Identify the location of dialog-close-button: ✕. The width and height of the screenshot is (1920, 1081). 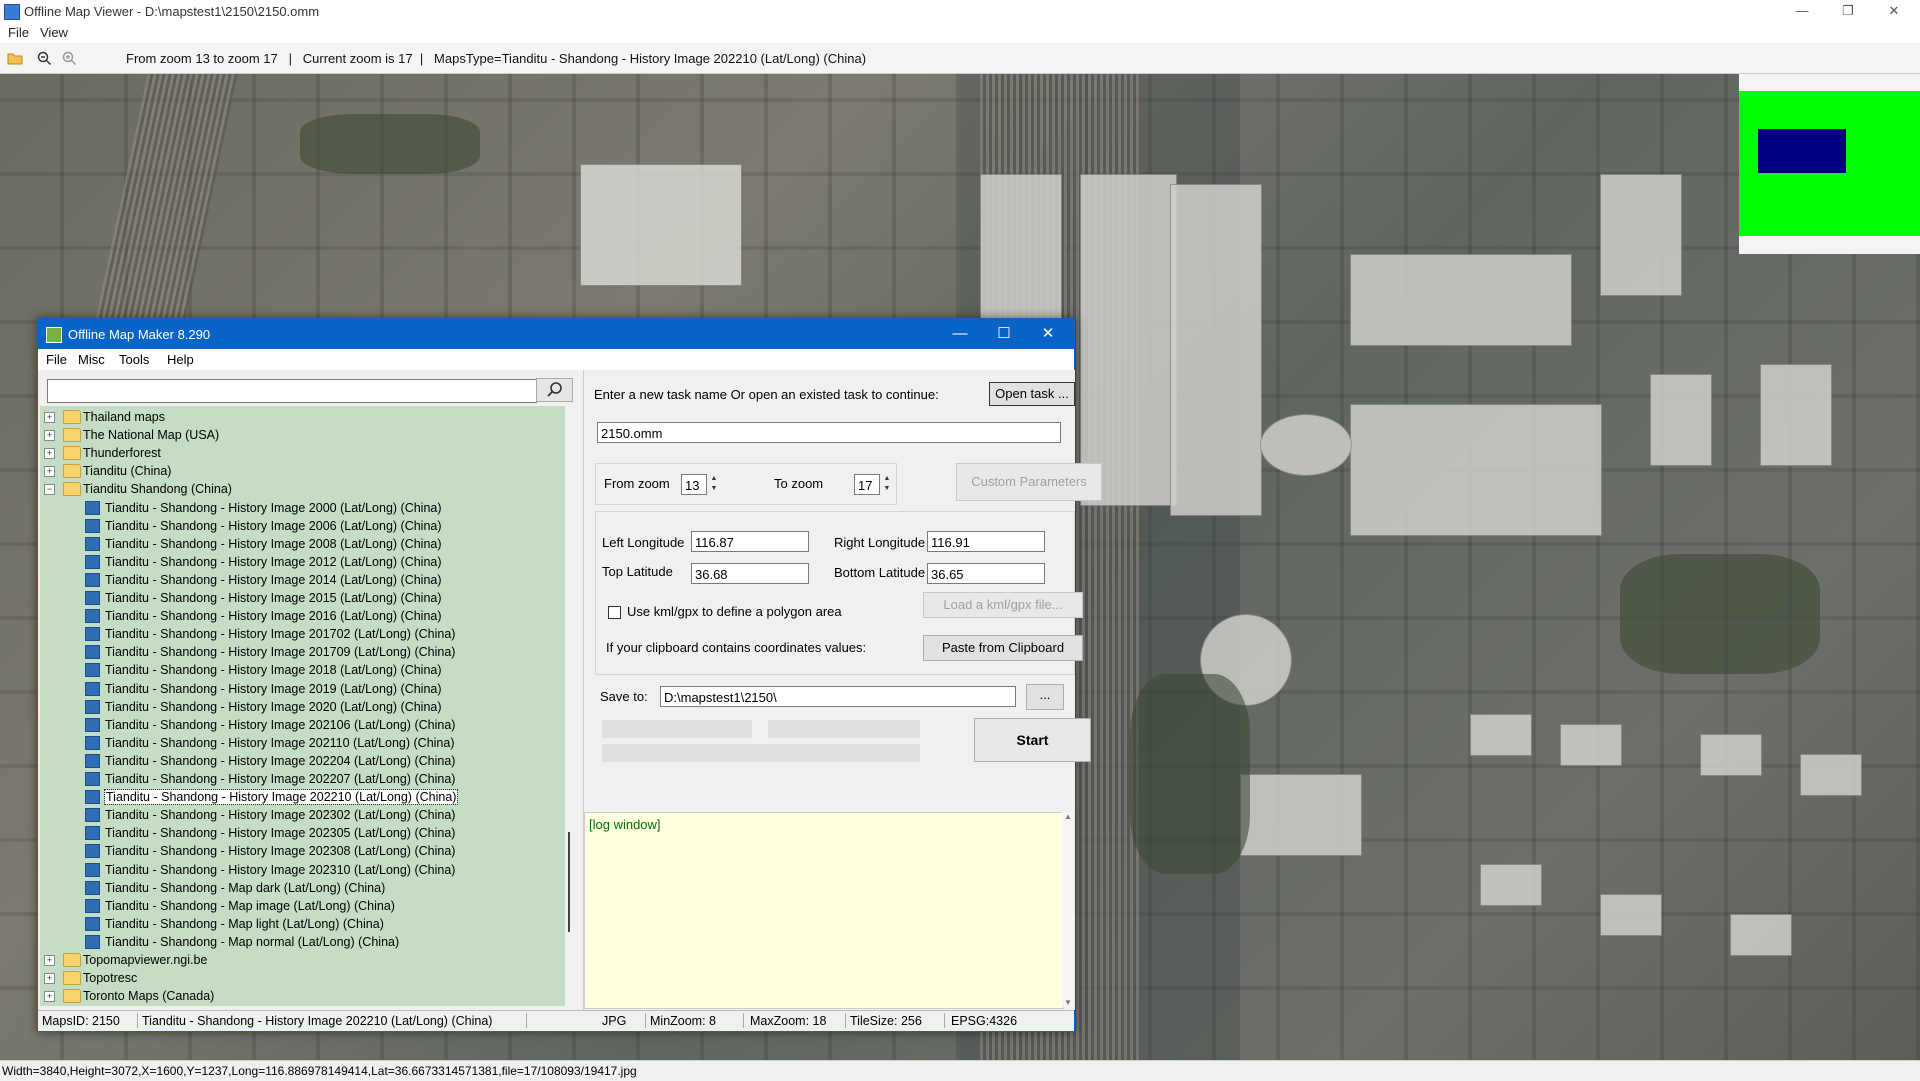
(1048, 334).